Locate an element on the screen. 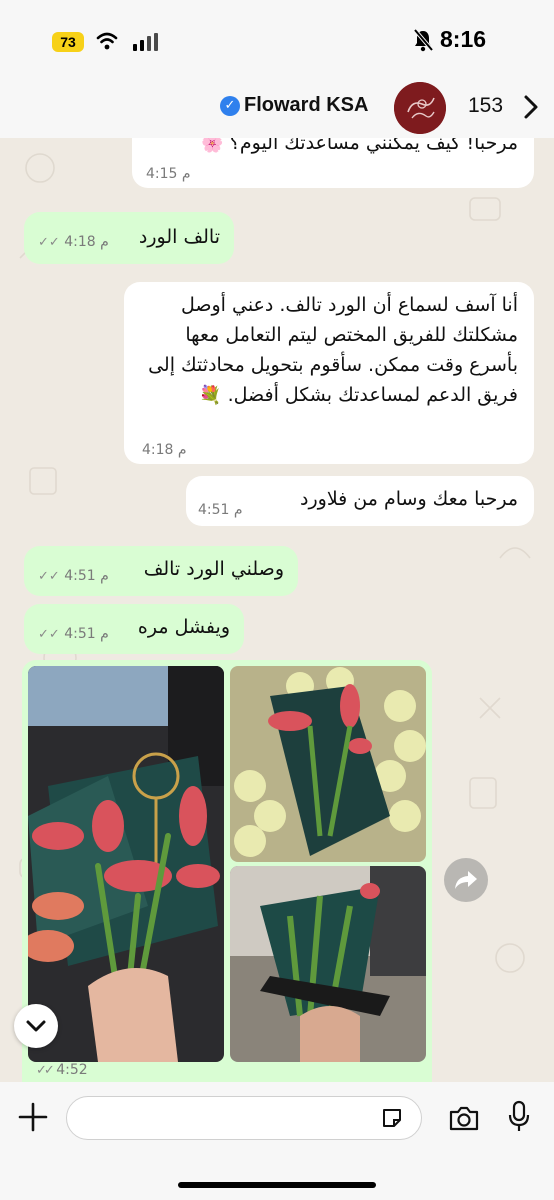 The height and width of the screenshot is (1200, 554). chat-header: ✓ Floward KSA 153 is located at coordinates (277, 109).